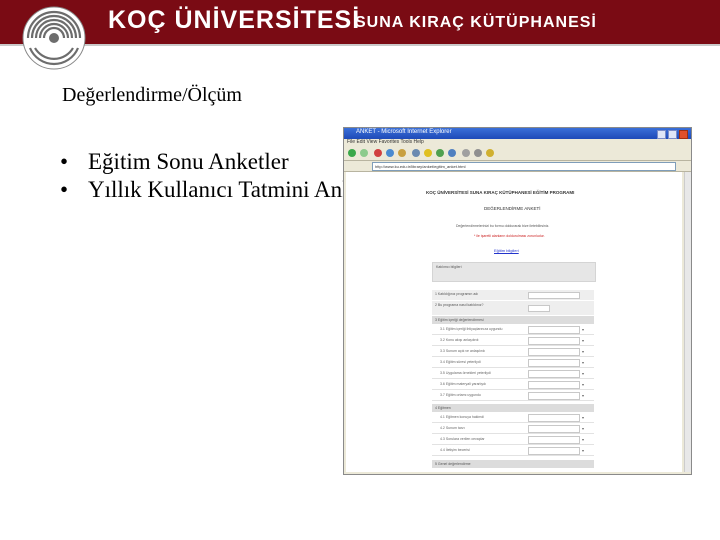  Describe the element at coordinates (490, 153) in the screenshot. I see `edit-icon` at that location.